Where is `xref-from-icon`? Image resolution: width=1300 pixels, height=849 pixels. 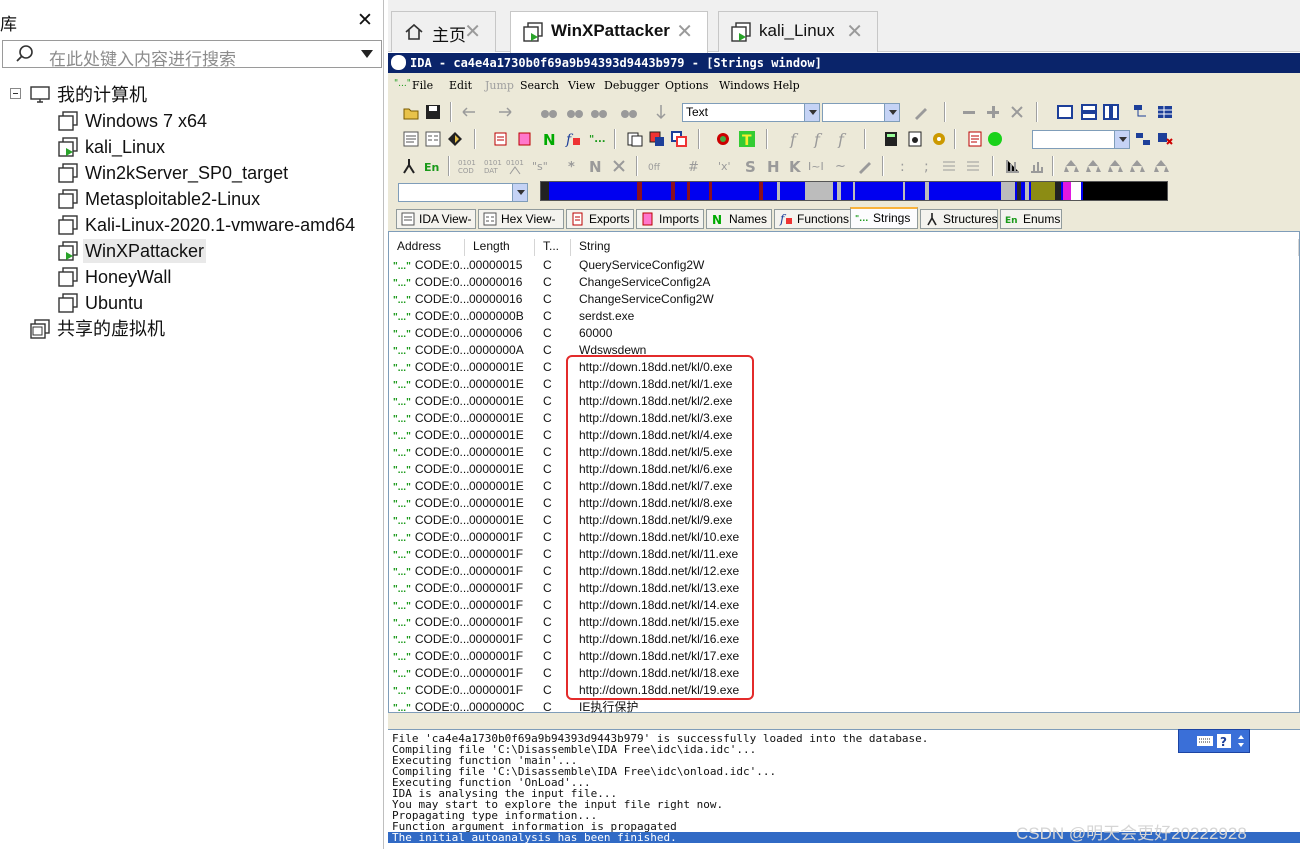 xref-from-icon is located at coordinates (1115, 166).